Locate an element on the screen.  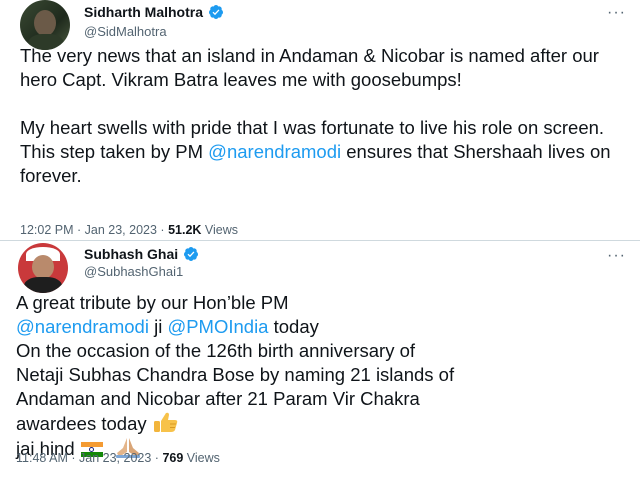
text-segment: ji is located at coordinates (158, 326).